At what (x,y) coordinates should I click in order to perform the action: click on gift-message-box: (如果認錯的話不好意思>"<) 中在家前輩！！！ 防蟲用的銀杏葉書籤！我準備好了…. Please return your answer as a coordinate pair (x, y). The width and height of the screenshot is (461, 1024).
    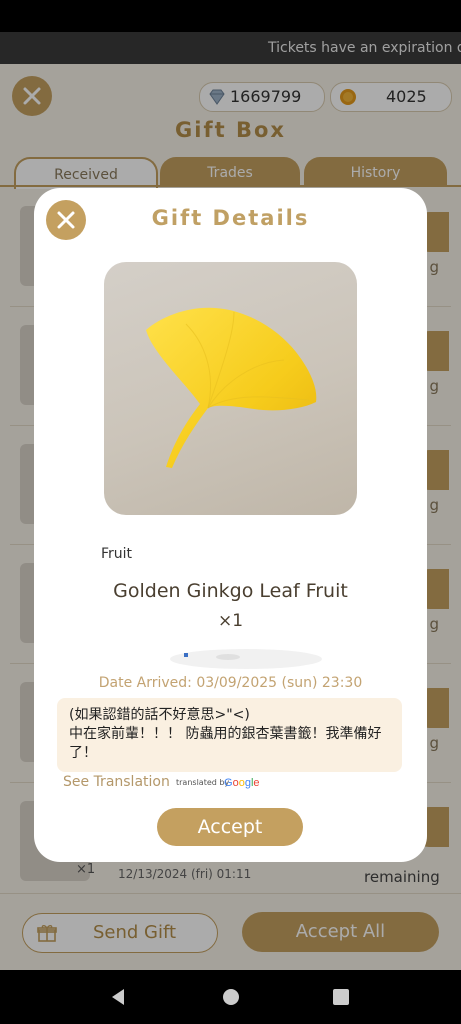
    Looking at the image, I should click on (229, 735).